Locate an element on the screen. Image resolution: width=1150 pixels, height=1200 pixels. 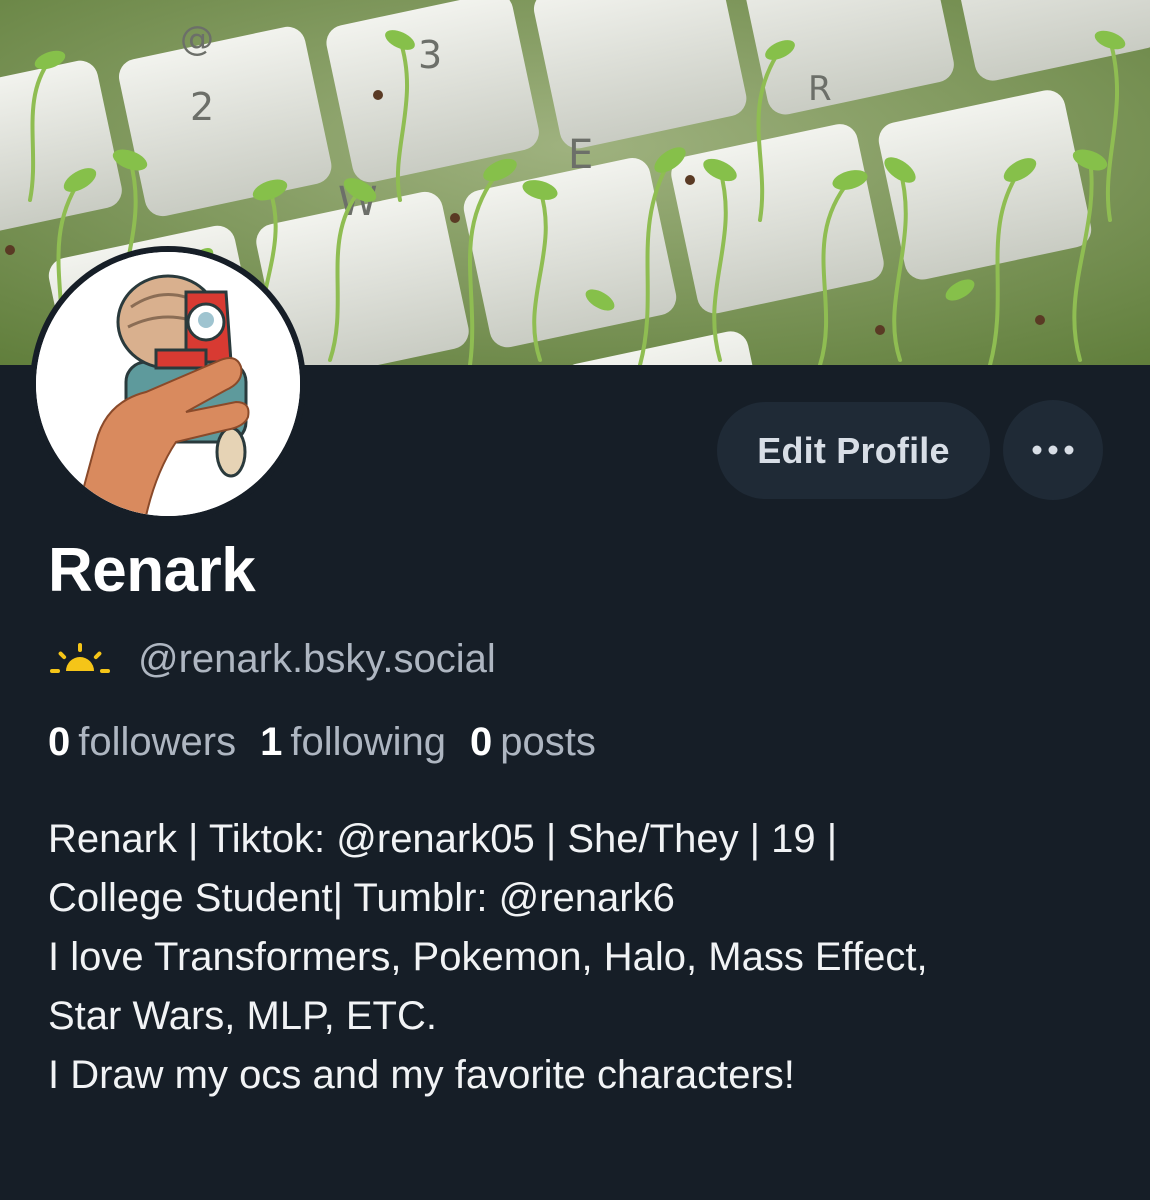
handle-row: @renark.bsky.social is located at coordinates (273, 659).